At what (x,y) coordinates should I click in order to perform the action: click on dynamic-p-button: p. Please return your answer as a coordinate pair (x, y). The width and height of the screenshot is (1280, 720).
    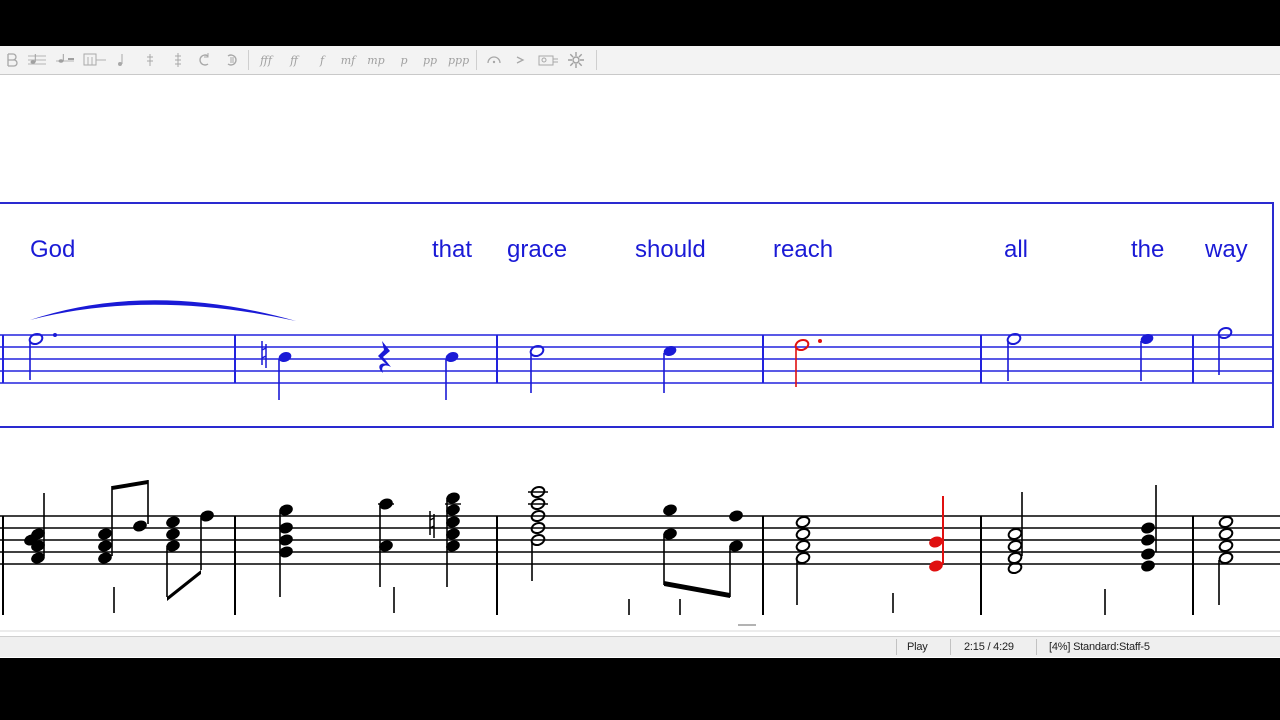
    Looking at the image, I should click on (404, 60).